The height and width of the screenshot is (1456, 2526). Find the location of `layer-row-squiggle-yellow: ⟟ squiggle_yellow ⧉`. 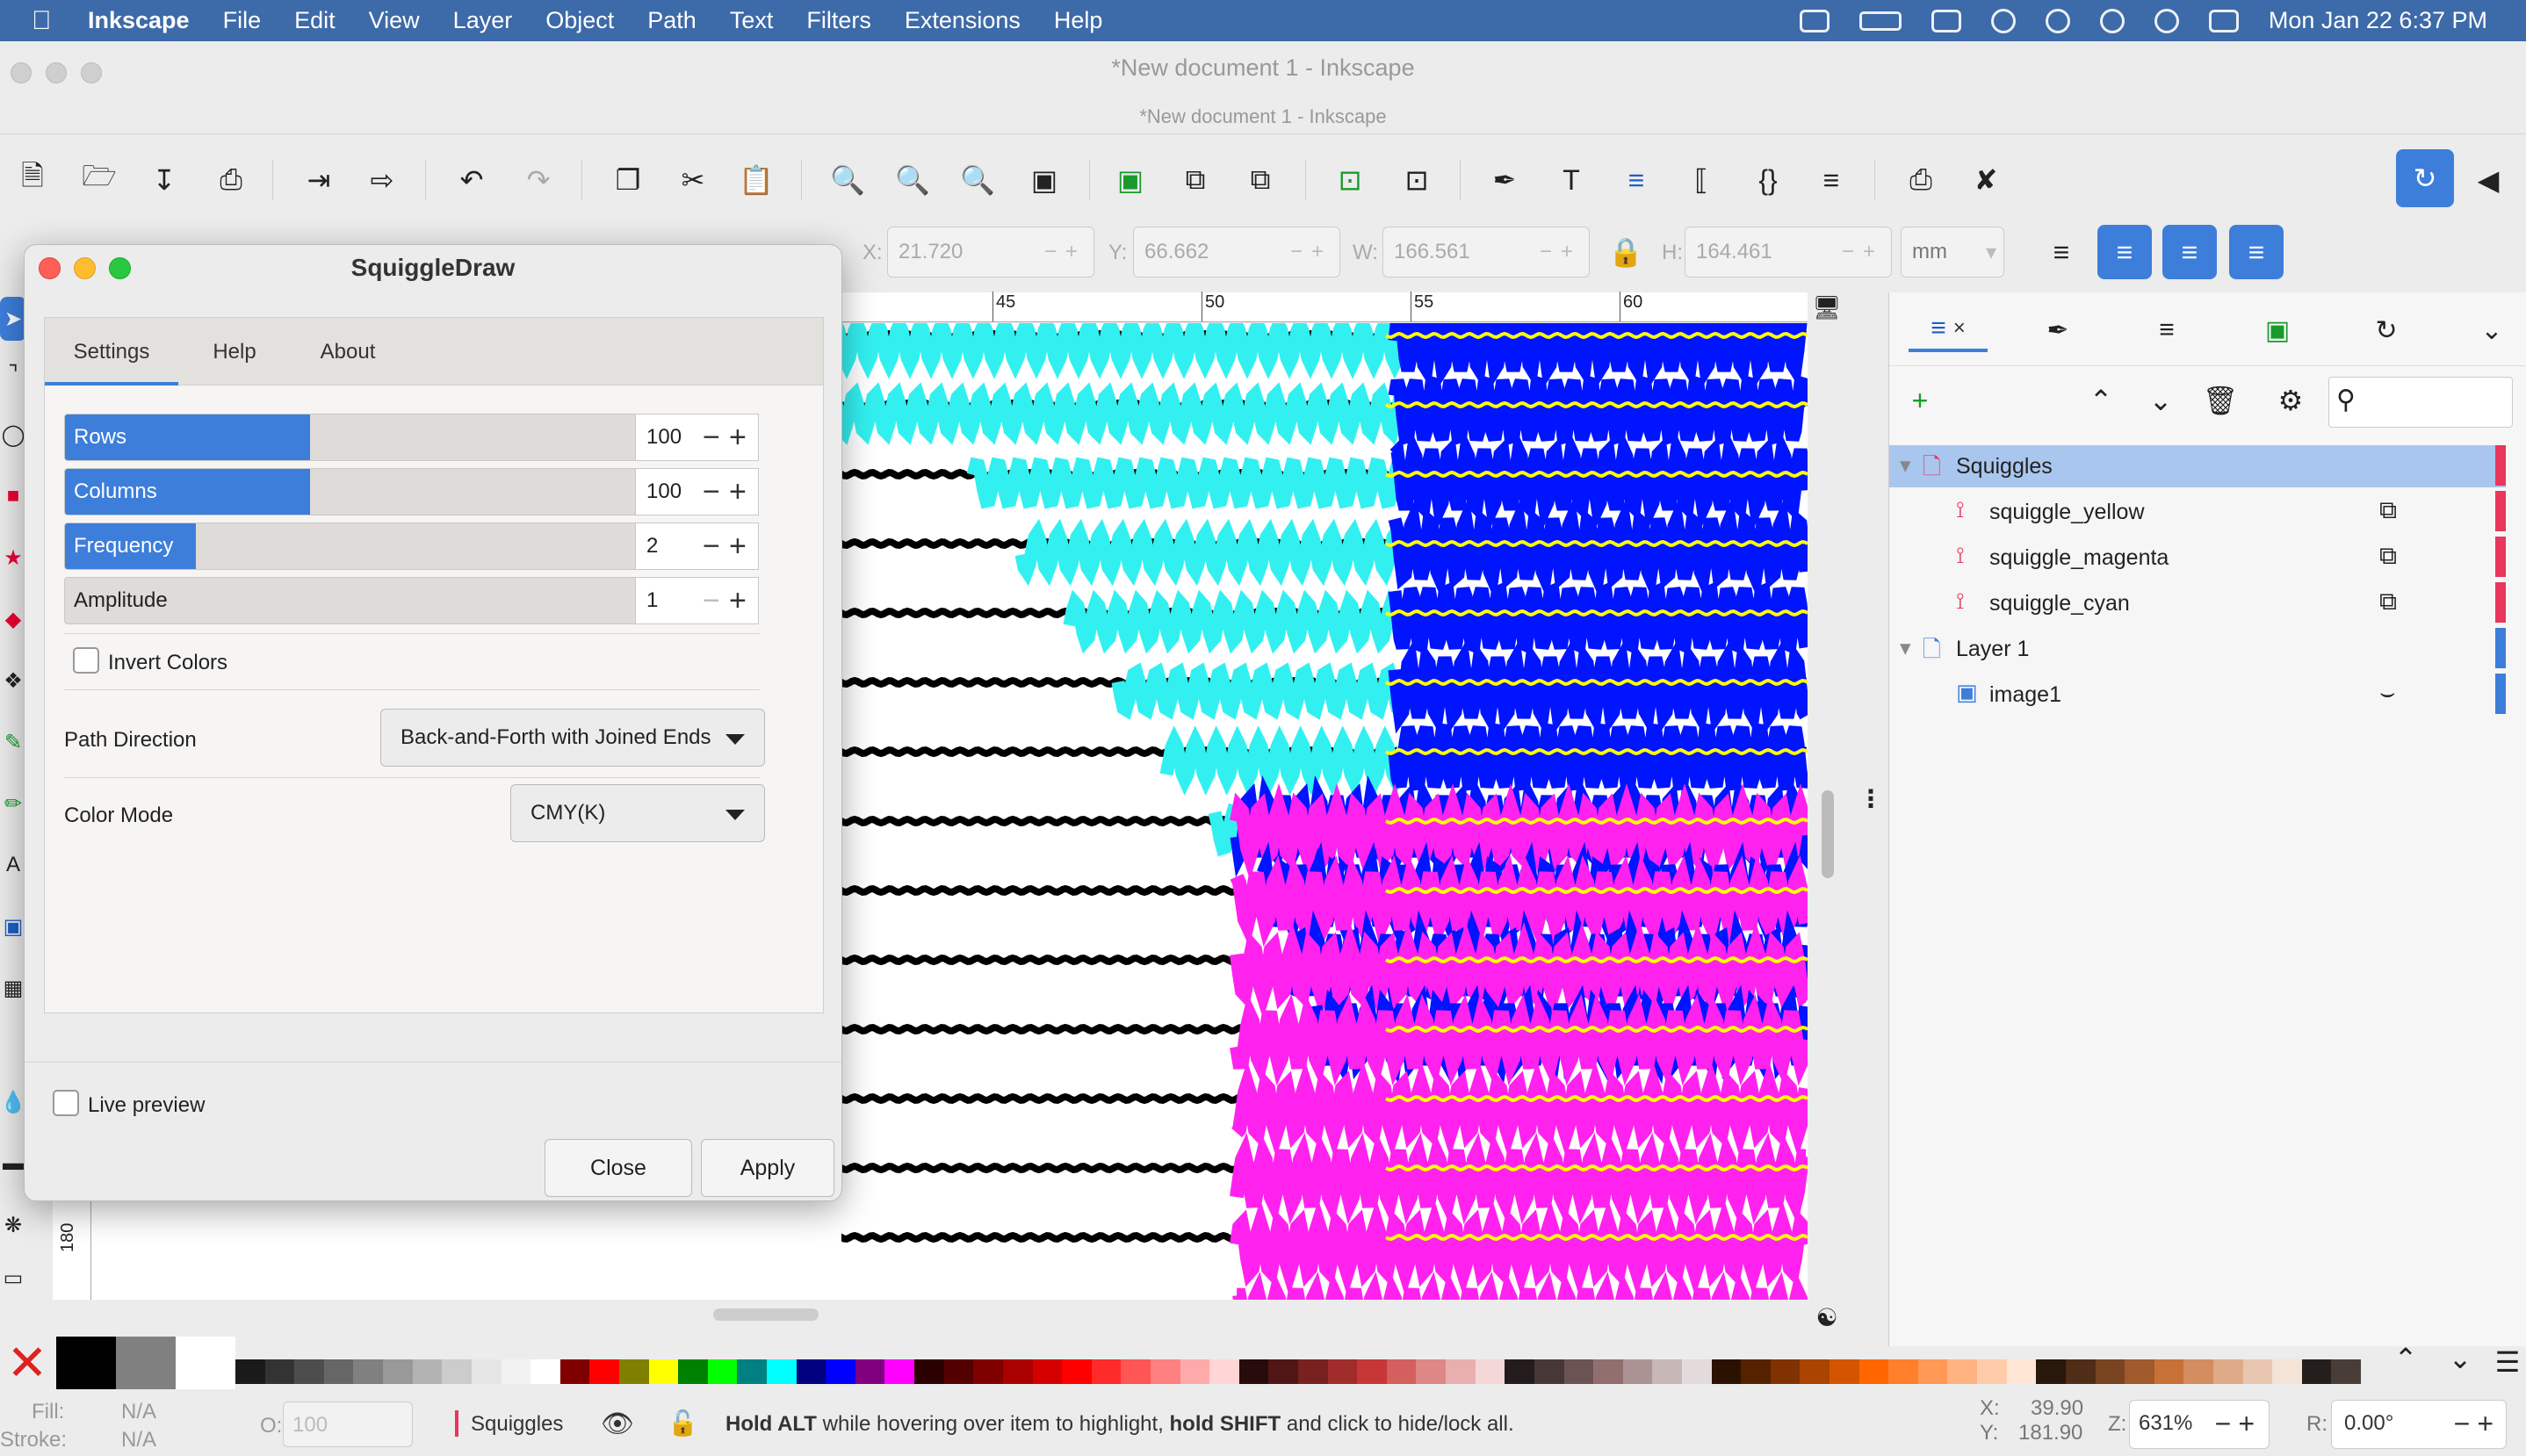

layer-row-squiggle-yellow: ⟟ squiggle_yellow ⧉ is located at coordinates (2197, 512).